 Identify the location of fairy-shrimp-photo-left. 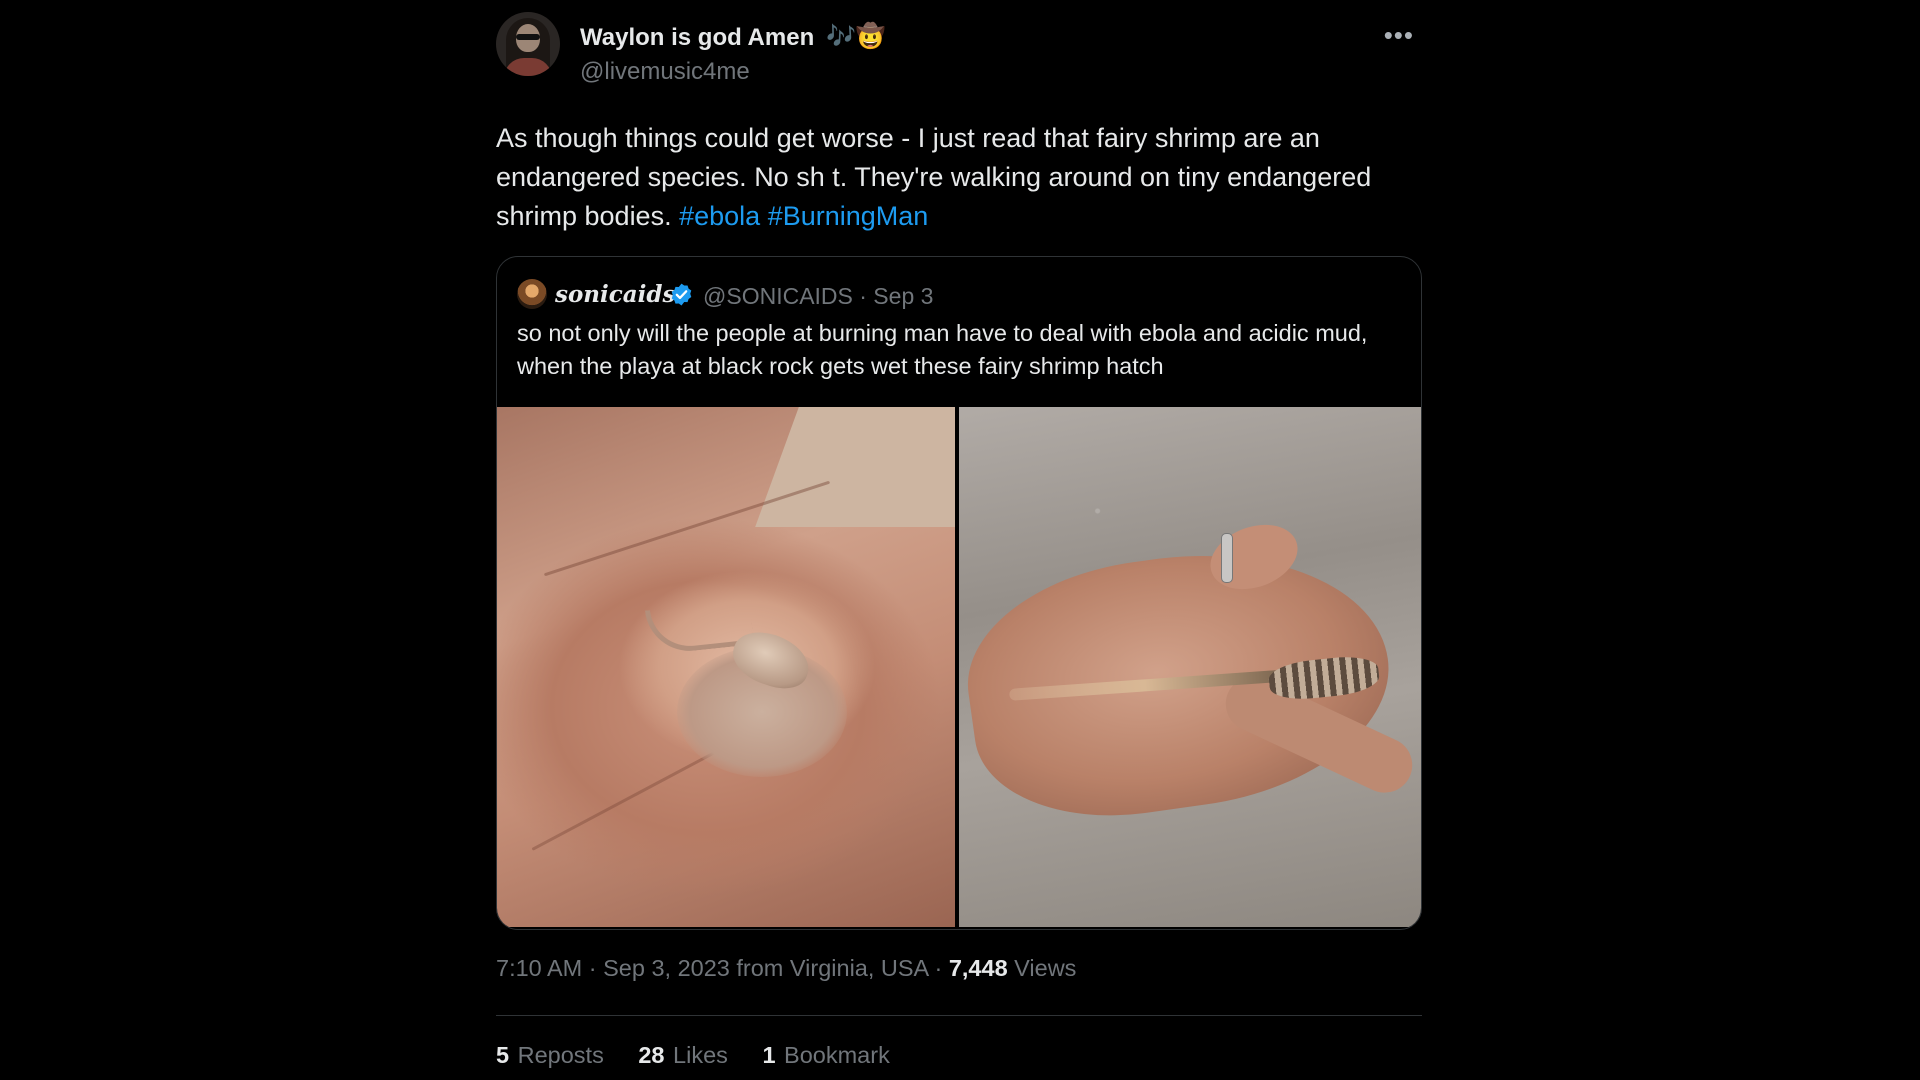
(726, 667).